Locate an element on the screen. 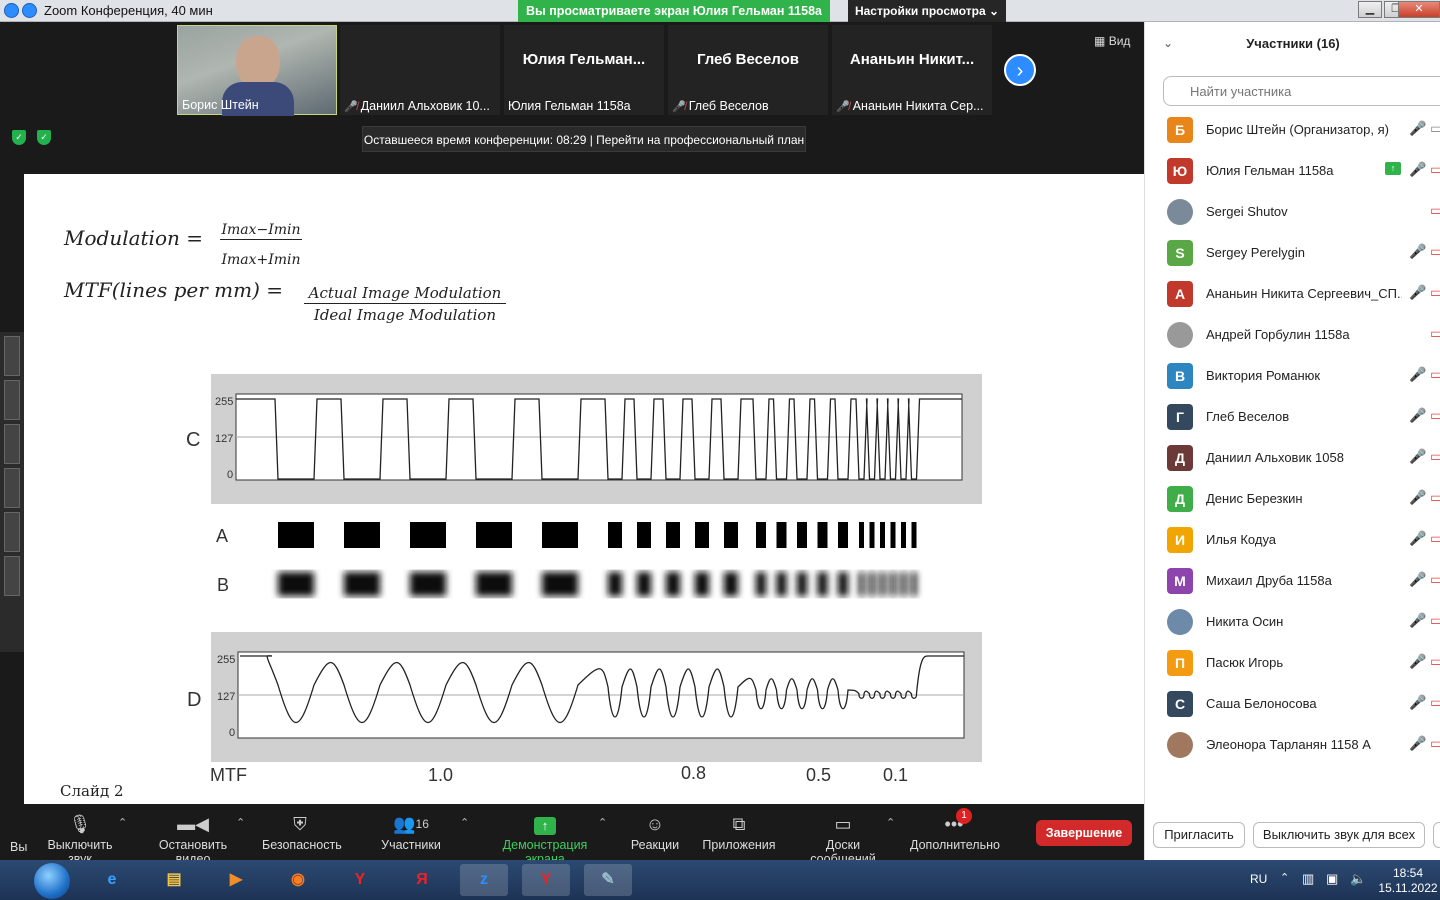 The image size is (1440, 900). media-icon: ▶ is located at coordinates (236, 880).